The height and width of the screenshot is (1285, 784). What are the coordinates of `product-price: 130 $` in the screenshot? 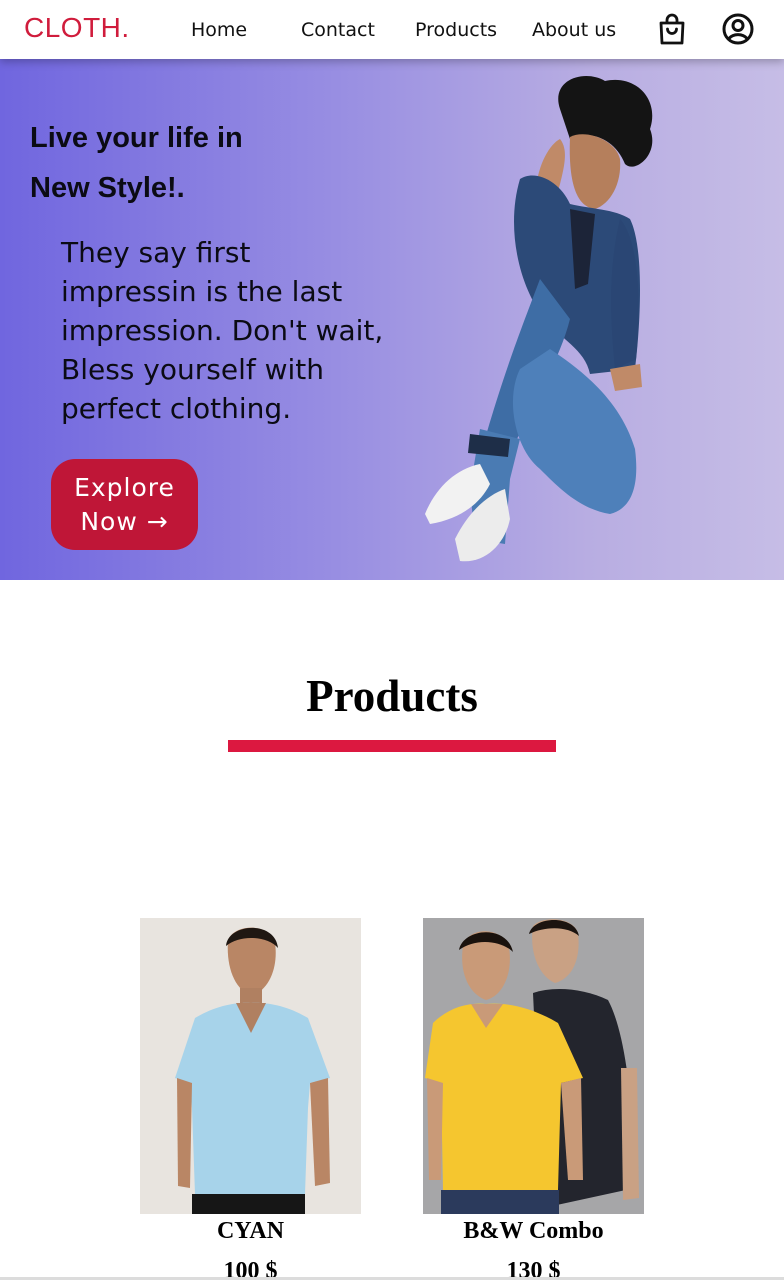 It's located at (533, 1271).